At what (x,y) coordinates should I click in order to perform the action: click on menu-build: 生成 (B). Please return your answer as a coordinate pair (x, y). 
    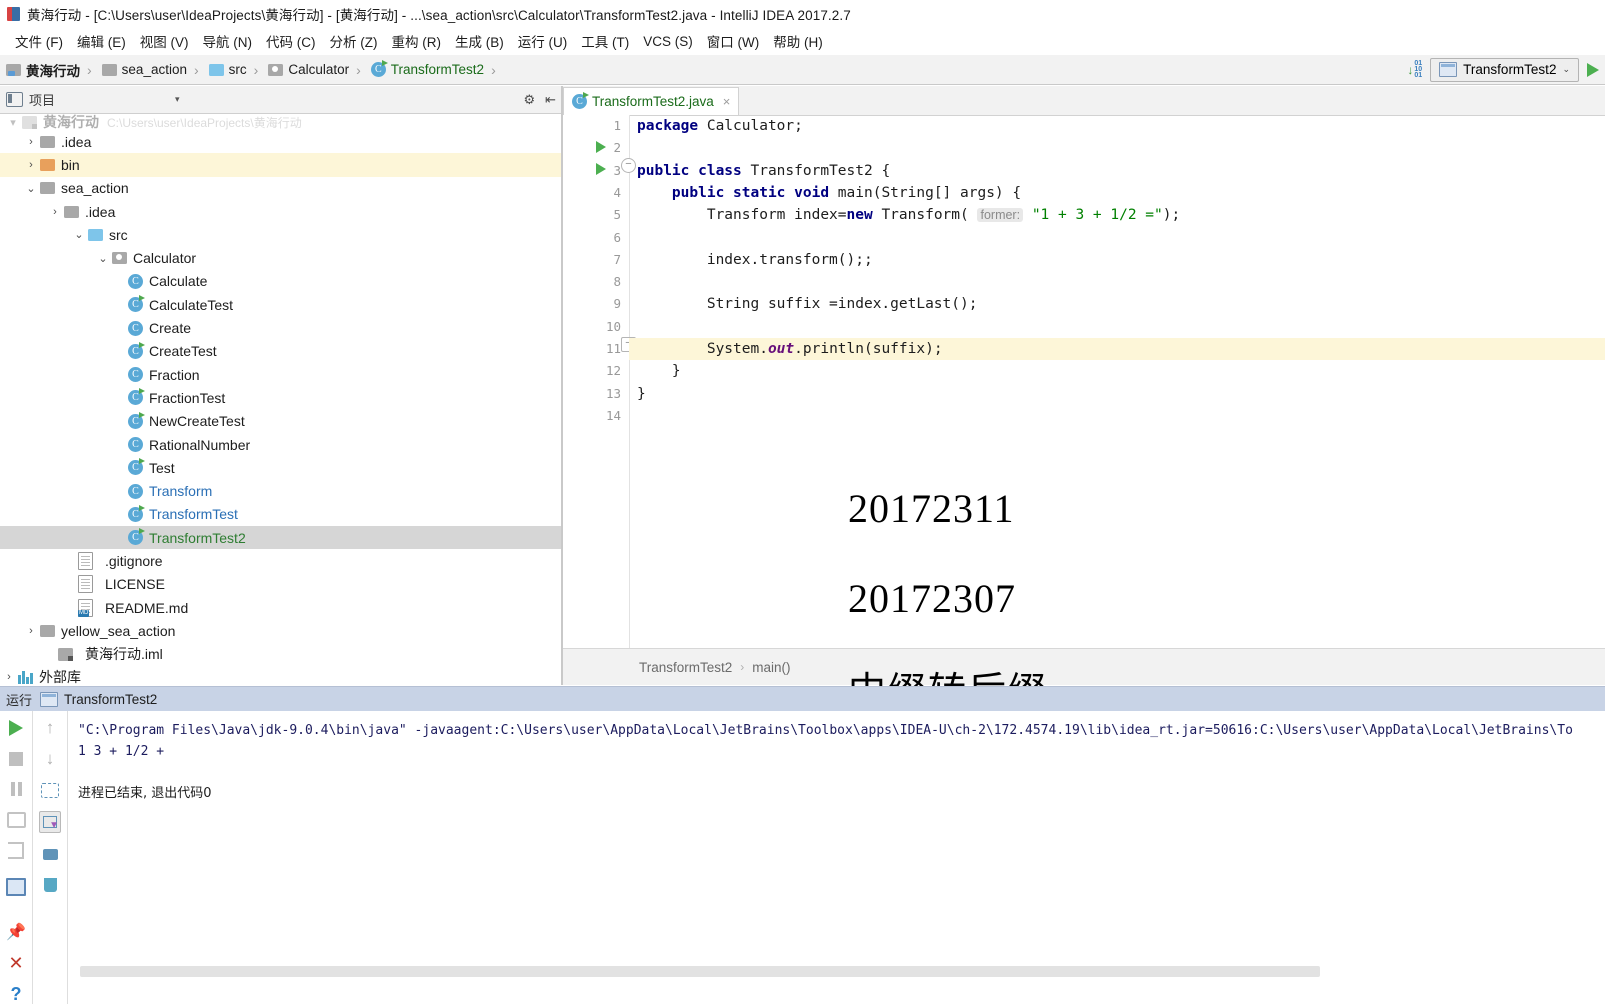
    Looking at the image, I should click on (479, 41).